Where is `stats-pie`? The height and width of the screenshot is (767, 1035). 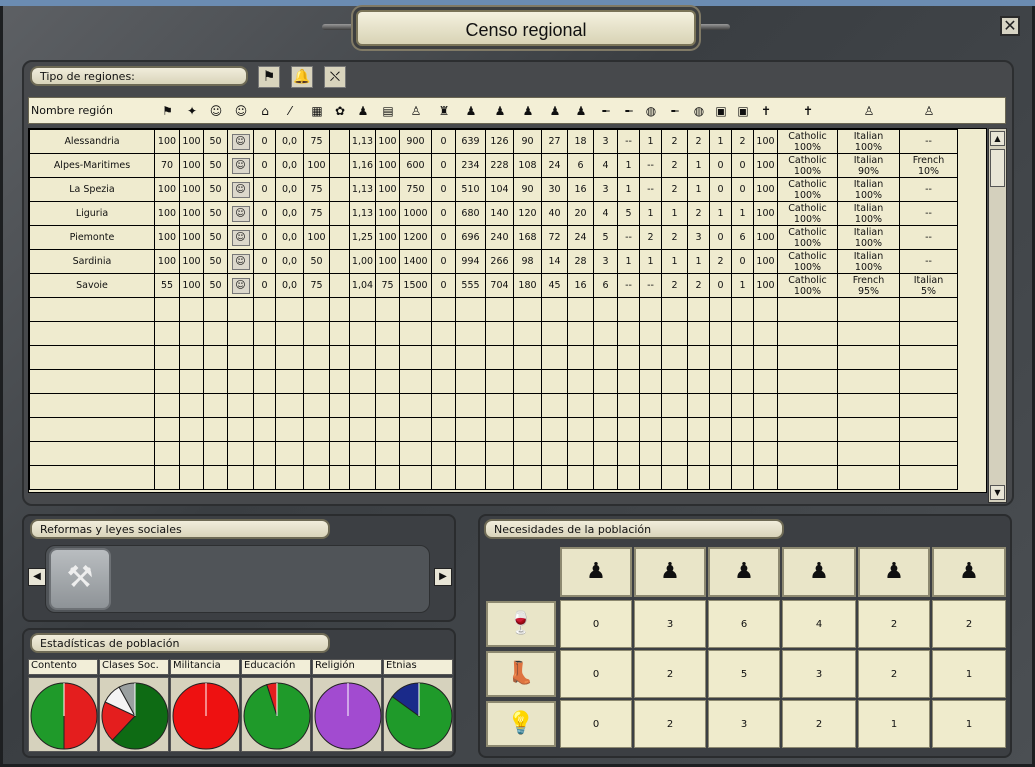
stats-pie is located at coordinates (135, 716).